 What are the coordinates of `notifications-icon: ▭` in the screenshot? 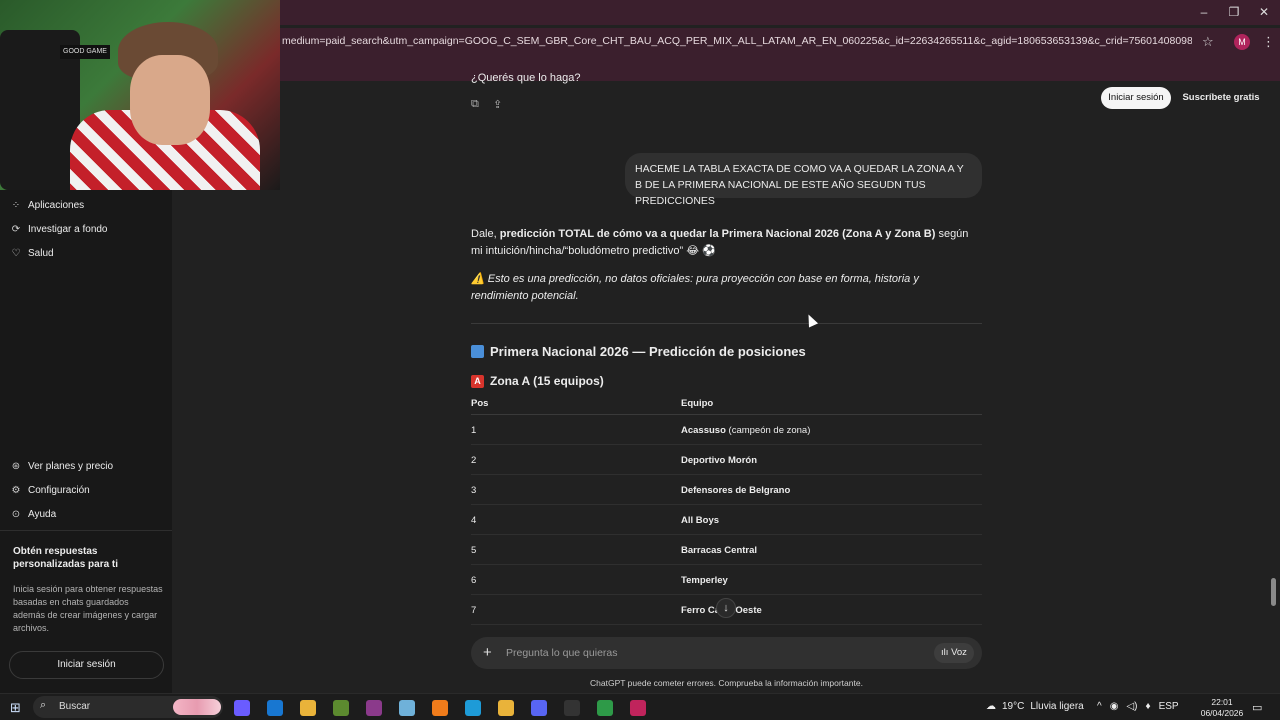 It's located at (1257, 707).